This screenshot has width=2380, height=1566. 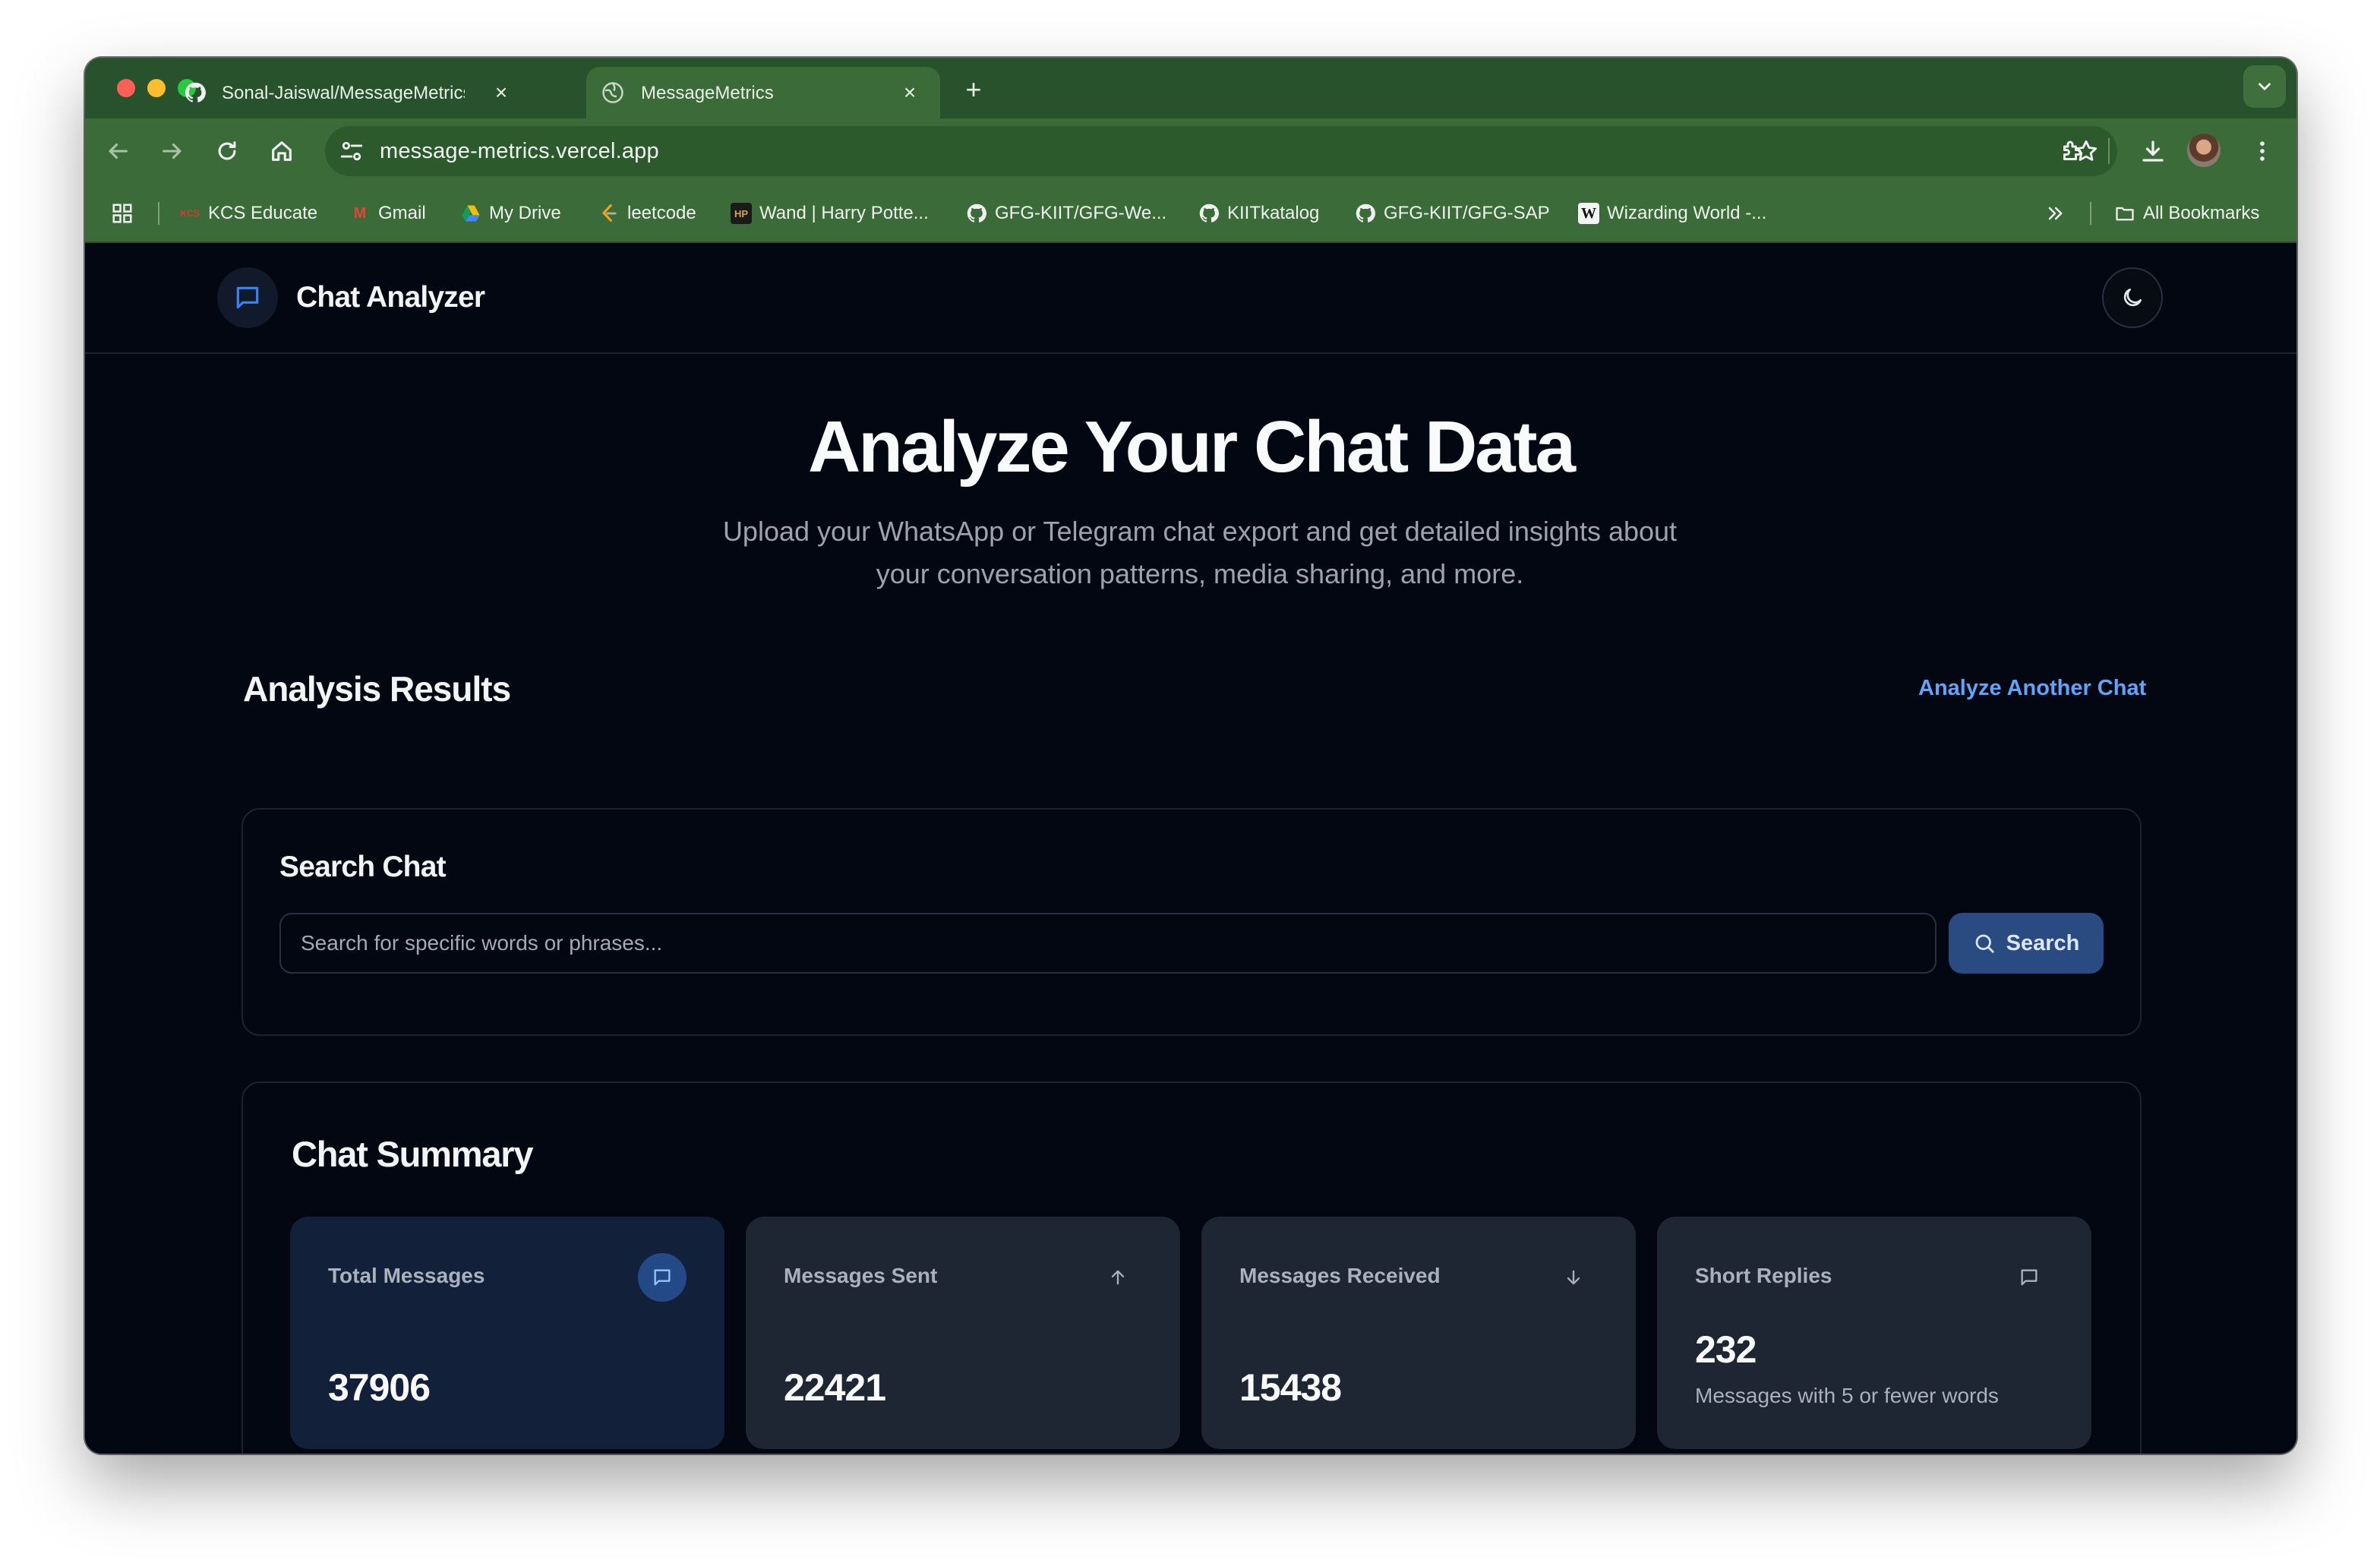 I want to click on bookmark-kcs-educate: KCS KCS Educate, so click(x=248, y=214).